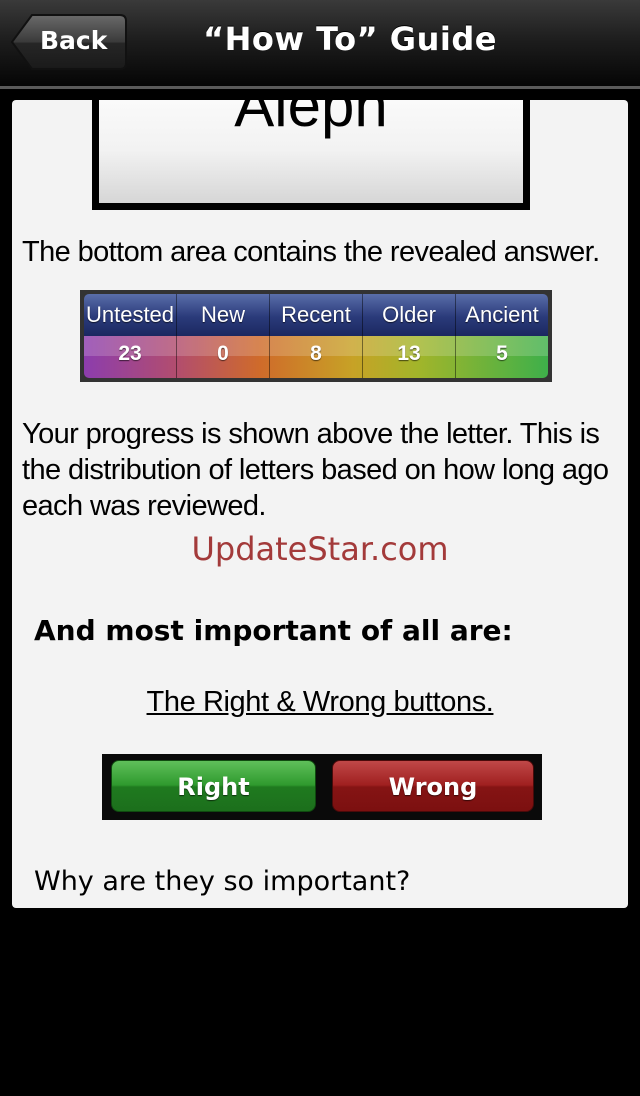  Describe the element at coordinates (502, 353) in the screenshot. I see `progress-value-ancient: 5` at that location.